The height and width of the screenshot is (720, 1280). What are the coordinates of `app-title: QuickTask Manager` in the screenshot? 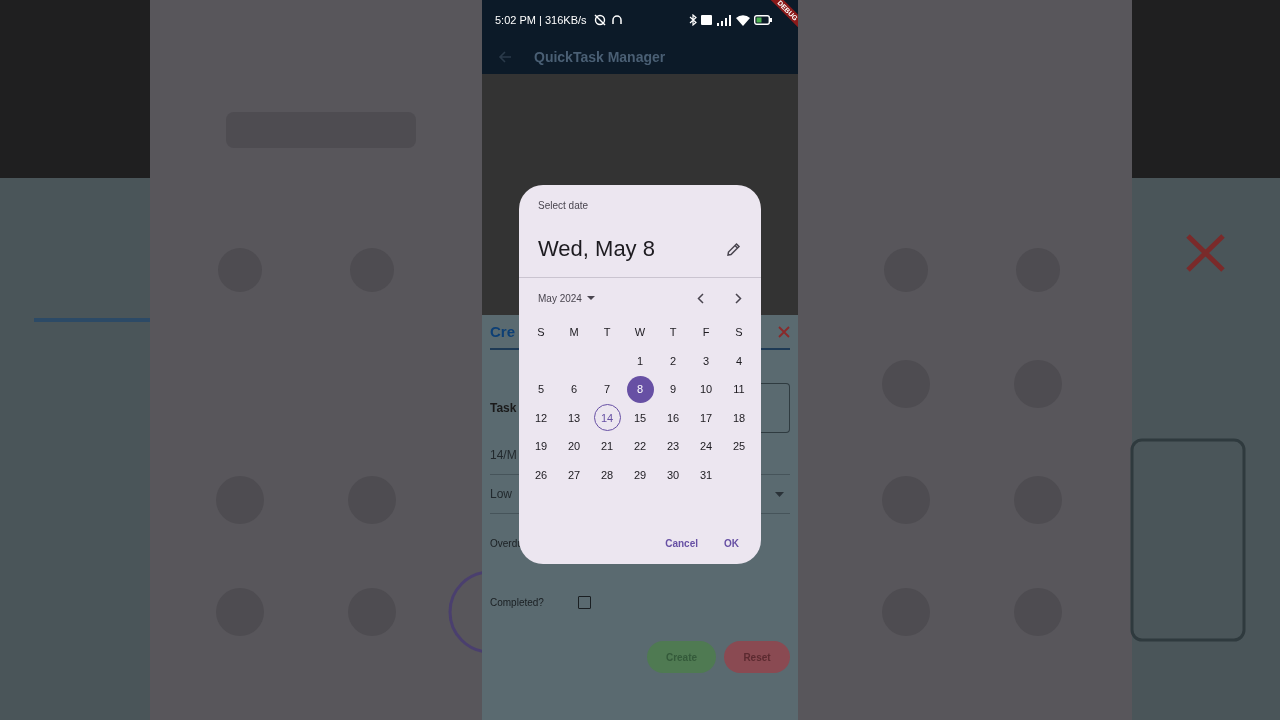 It's located at (600, 57).